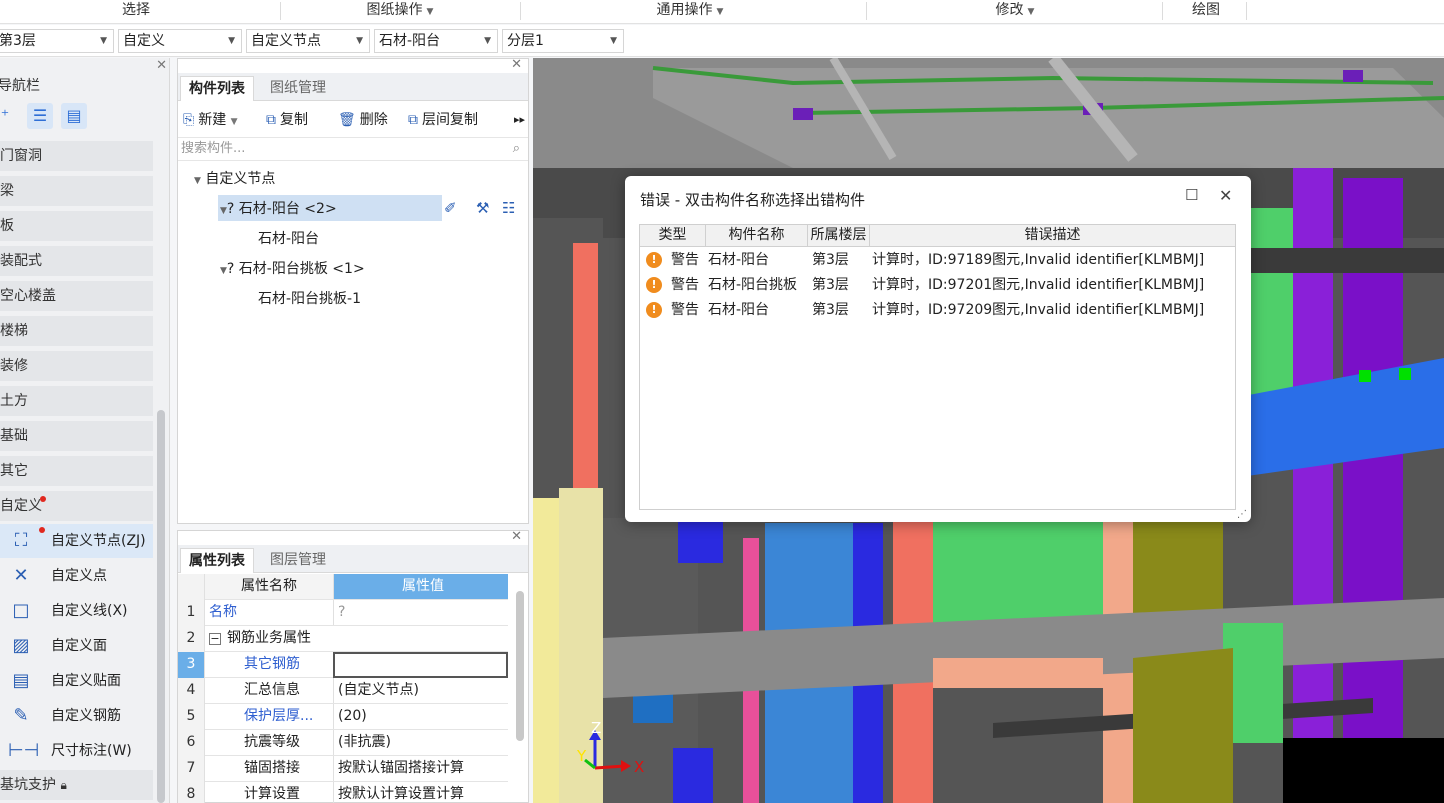 This screenshot has width=1444, height=803. What do you see at coordinates (76, 366) in the screenshot?
I see `nav-category-decoration: 装修` at bounding box center [76, 366].